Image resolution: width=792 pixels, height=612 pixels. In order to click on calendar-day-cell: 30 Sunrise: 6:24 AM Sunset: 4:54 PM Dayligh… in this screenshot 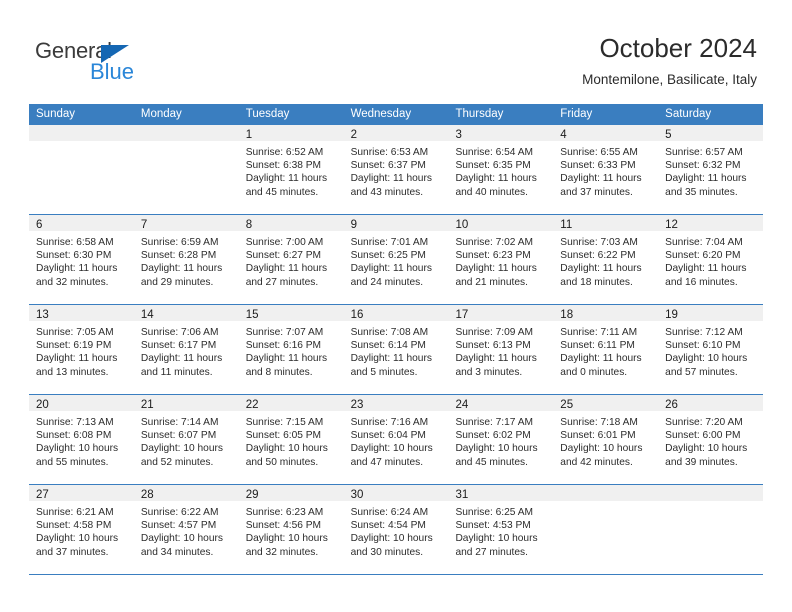, I will do `click(396, 529)`.